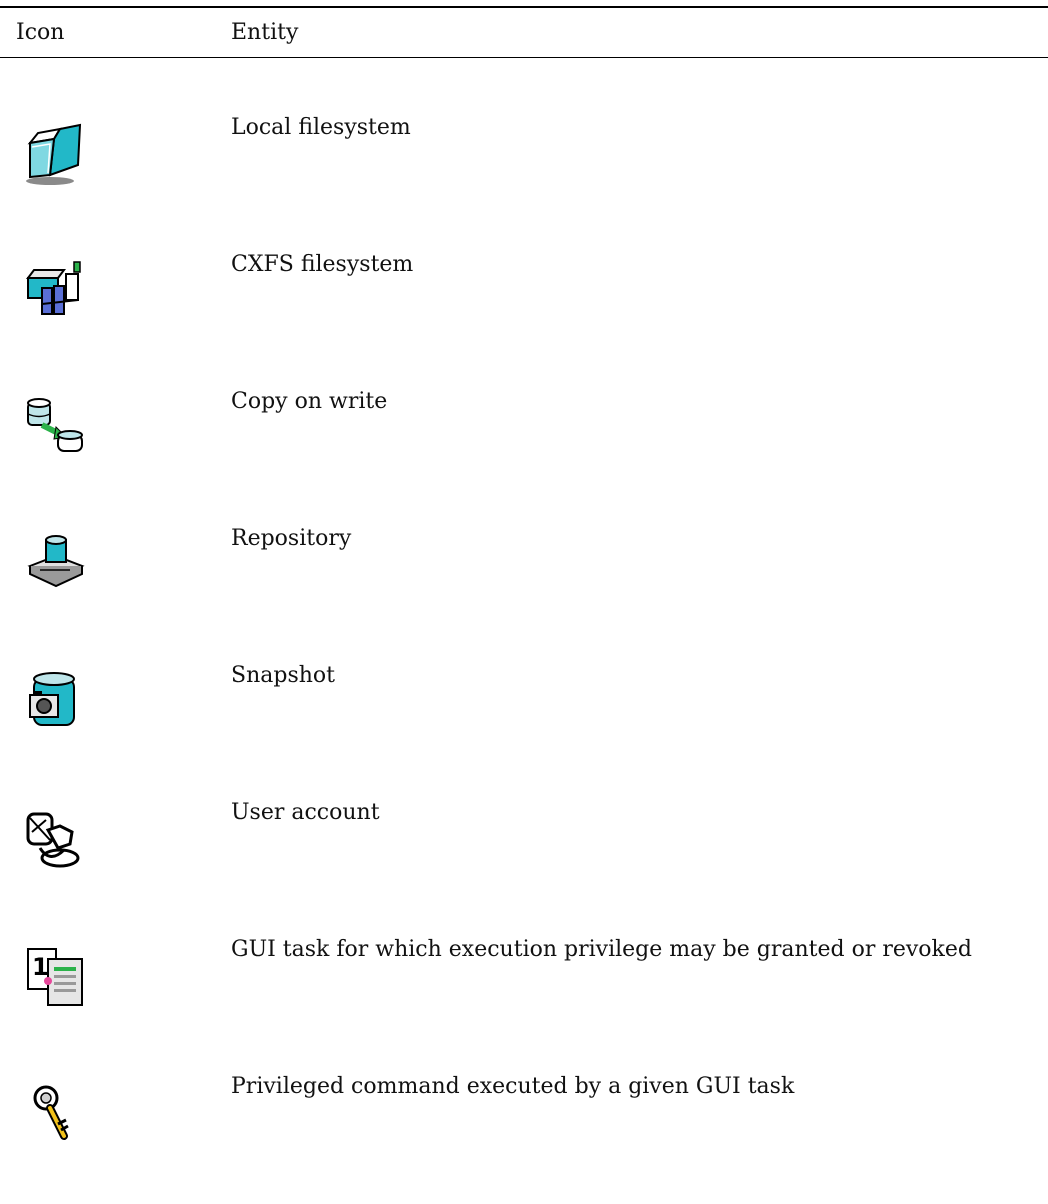 This screenshot has width=1048, height=1204. I want to click on table-row: CXFS filesystem, so click(524, 317).